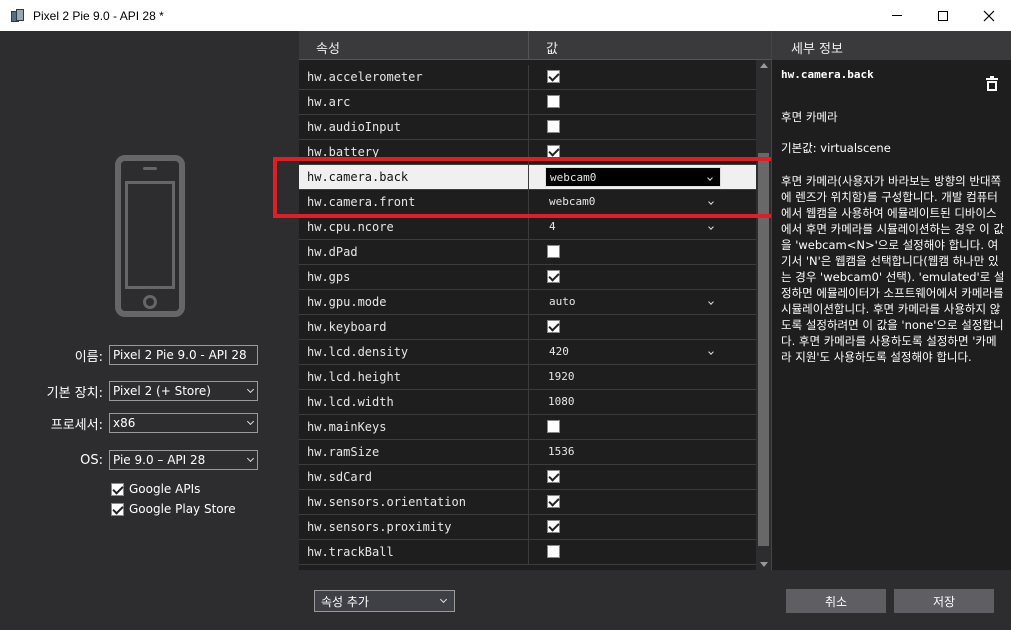 This screenshot has width=1011, height=630. Describe the element at coordinates (350, 402) in the screenshot. I see `property-name: hw.lcd.width` at that location.